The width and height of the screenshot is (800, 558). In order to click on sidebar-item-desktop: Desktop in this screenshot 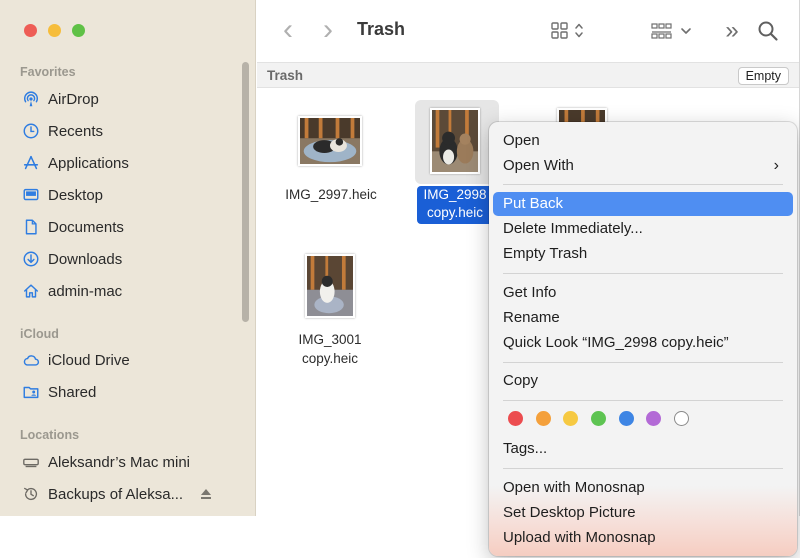, I will do `click(61, 195)`.